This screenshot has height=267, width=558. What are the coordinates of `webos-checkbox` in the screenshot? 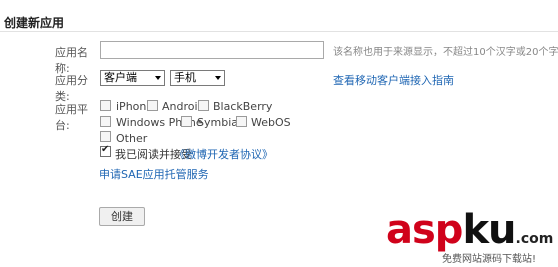 It's located at (241, 121).